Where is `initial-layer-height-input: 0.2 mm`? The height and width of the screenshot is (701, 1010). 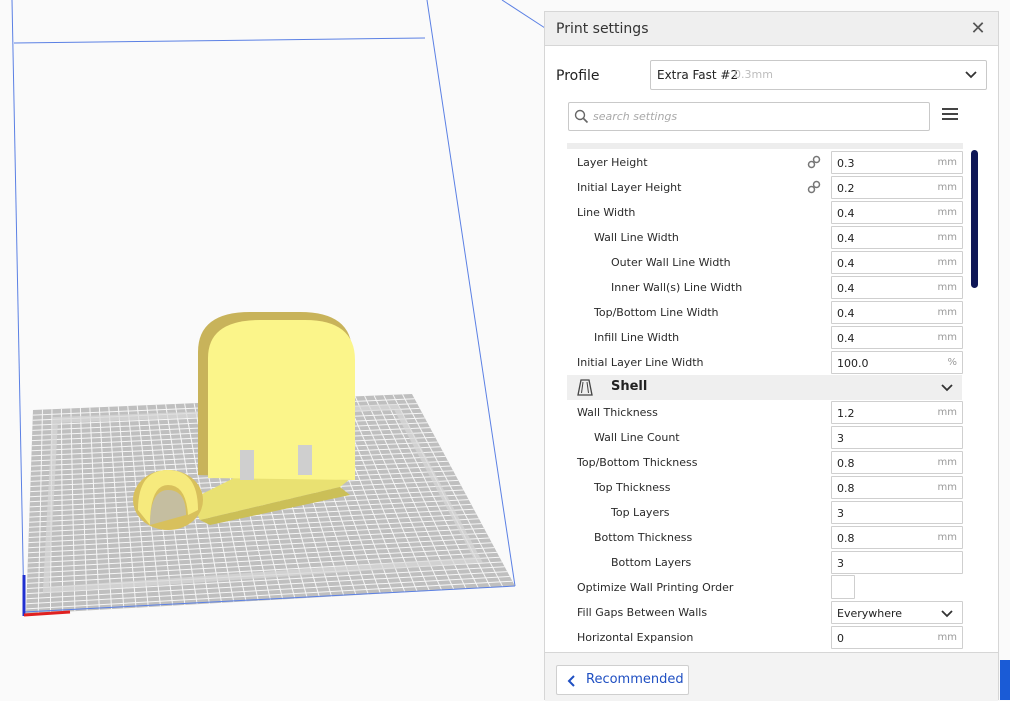
initial-layer-height-input: 0.2 mm is located at coordinates (897, 187).